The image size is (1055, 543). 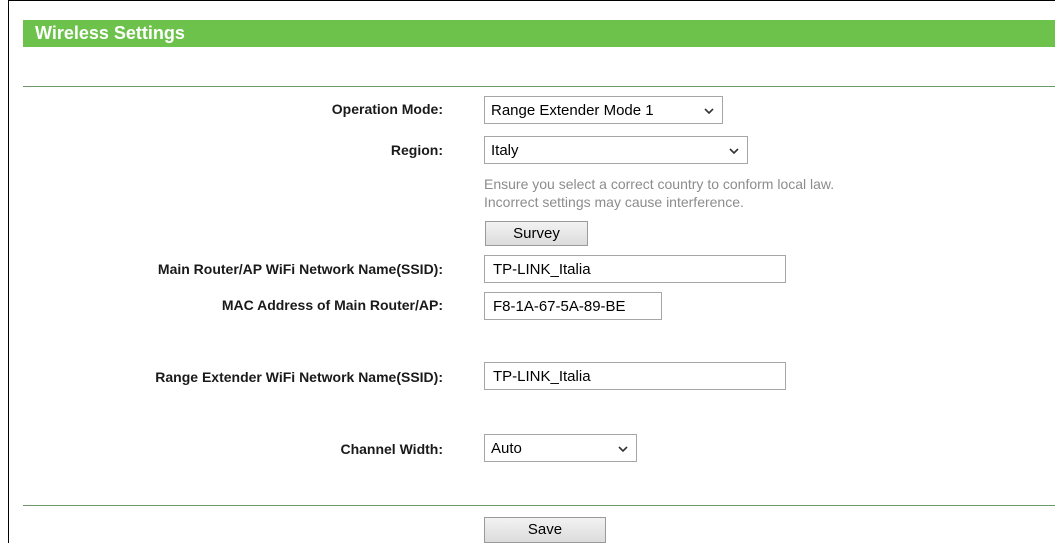 What do you see at coordinates (332, 305) in the screenshot?
I see `main-mac-label: MAC Address of Main Router/AP:` at bounding box center [332, 305].